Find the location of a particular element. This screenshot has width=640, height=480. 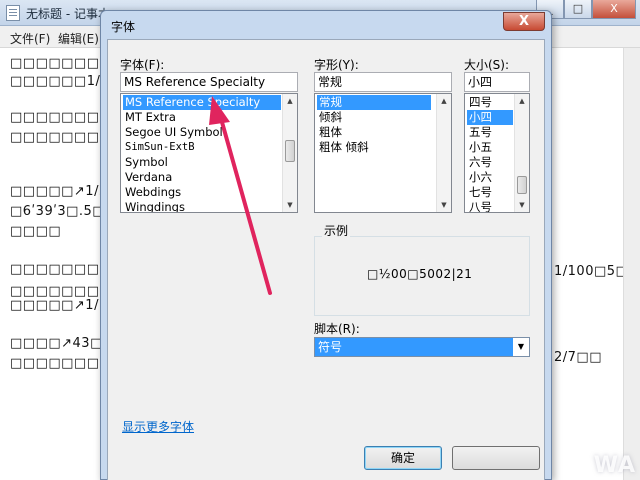

dialog-title: 字体 is located at coordinates (123, 27).